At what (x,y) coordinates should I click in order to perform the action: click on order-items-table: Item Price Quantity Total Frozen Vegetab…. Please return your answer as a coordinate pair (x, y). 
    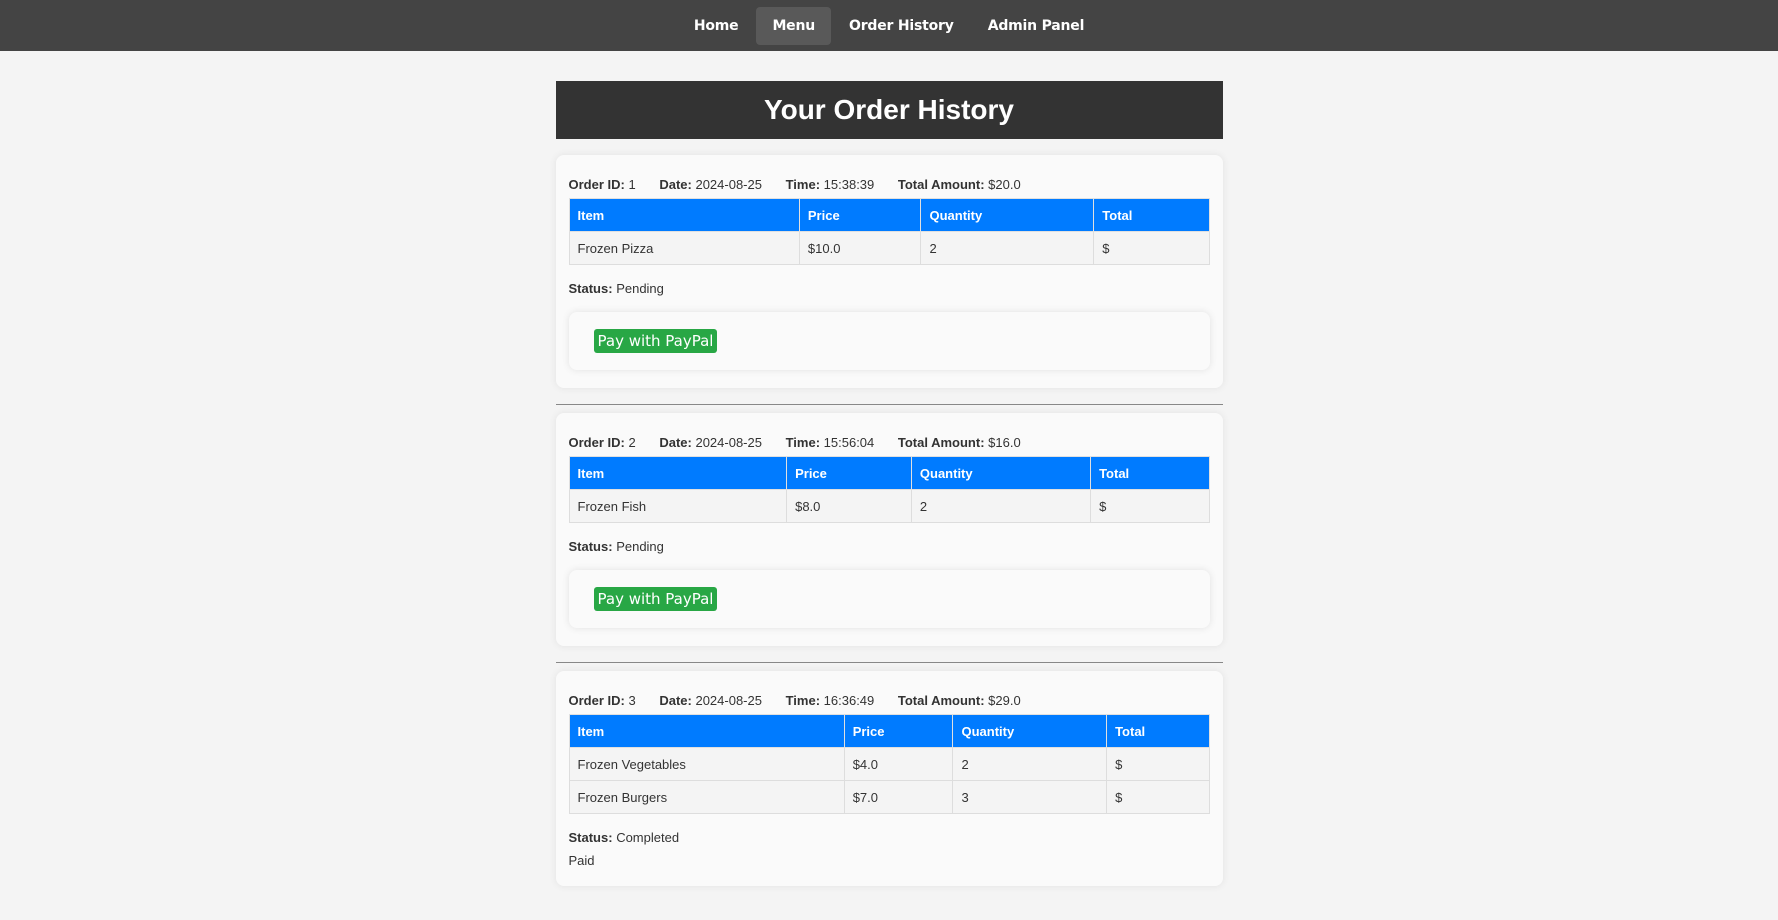
    Looking at the image, I should click on (889, 764).